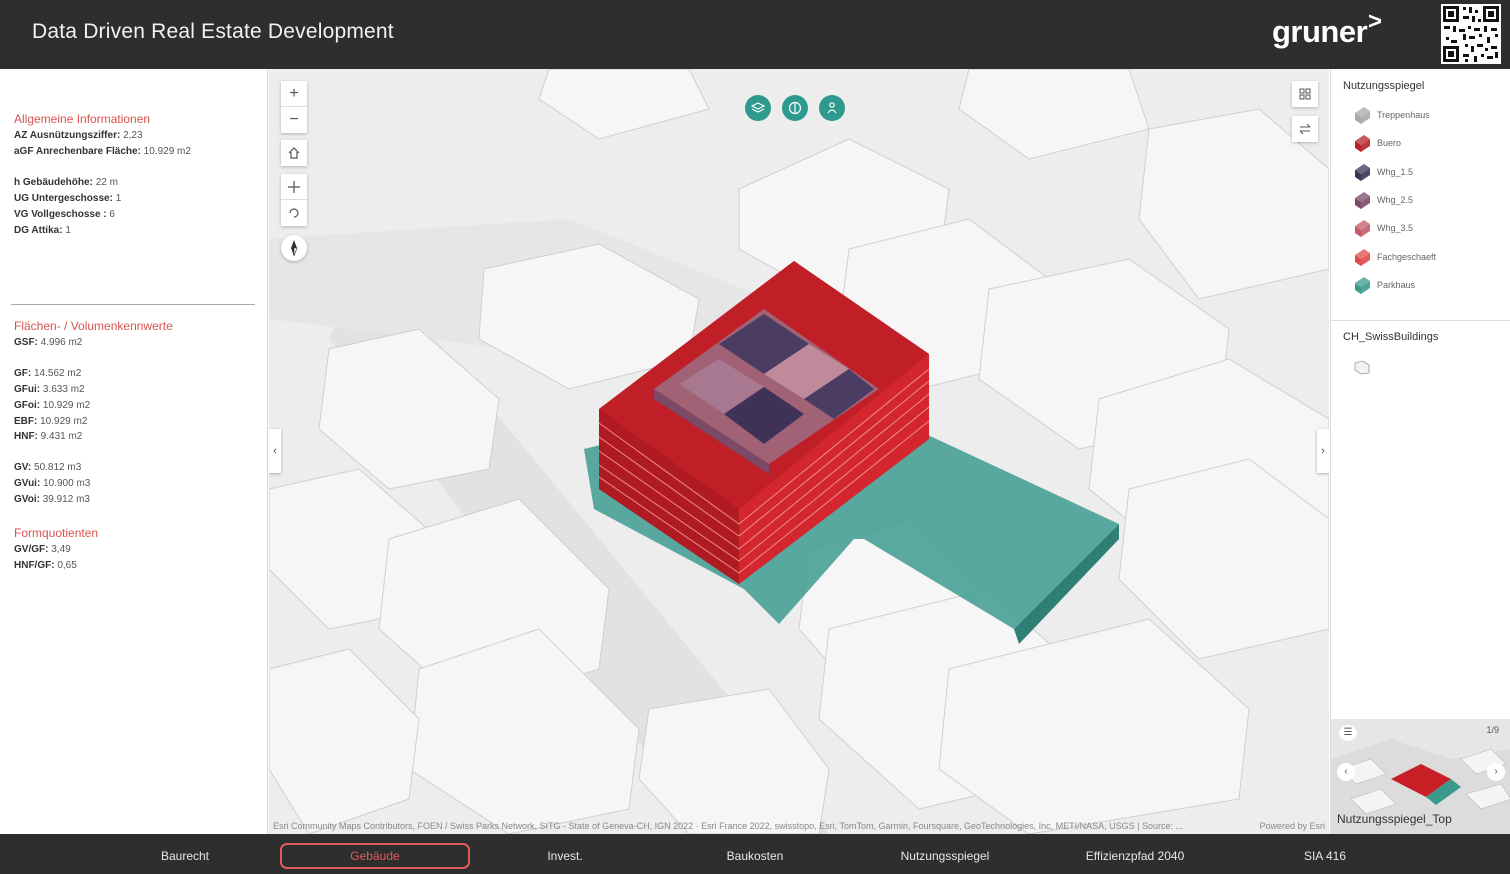 The image size is (1510, 874). I want to click on legend-item: Whg_2.5, so click(1383, 200).